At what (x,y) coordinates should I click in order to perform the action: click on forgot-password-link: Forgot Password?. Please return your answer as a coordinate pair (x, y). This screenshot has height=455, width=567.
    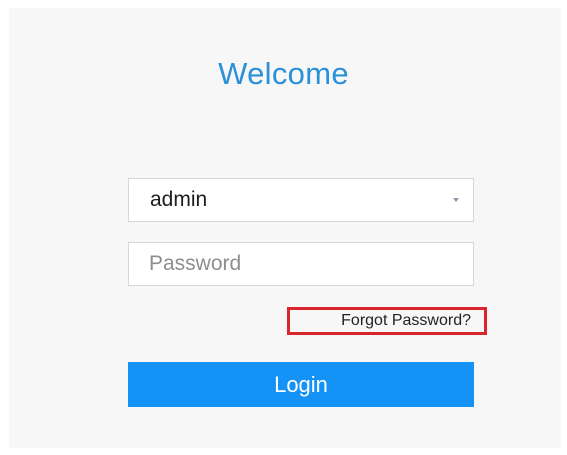
    Looking at the image, I should click on (387, 321).